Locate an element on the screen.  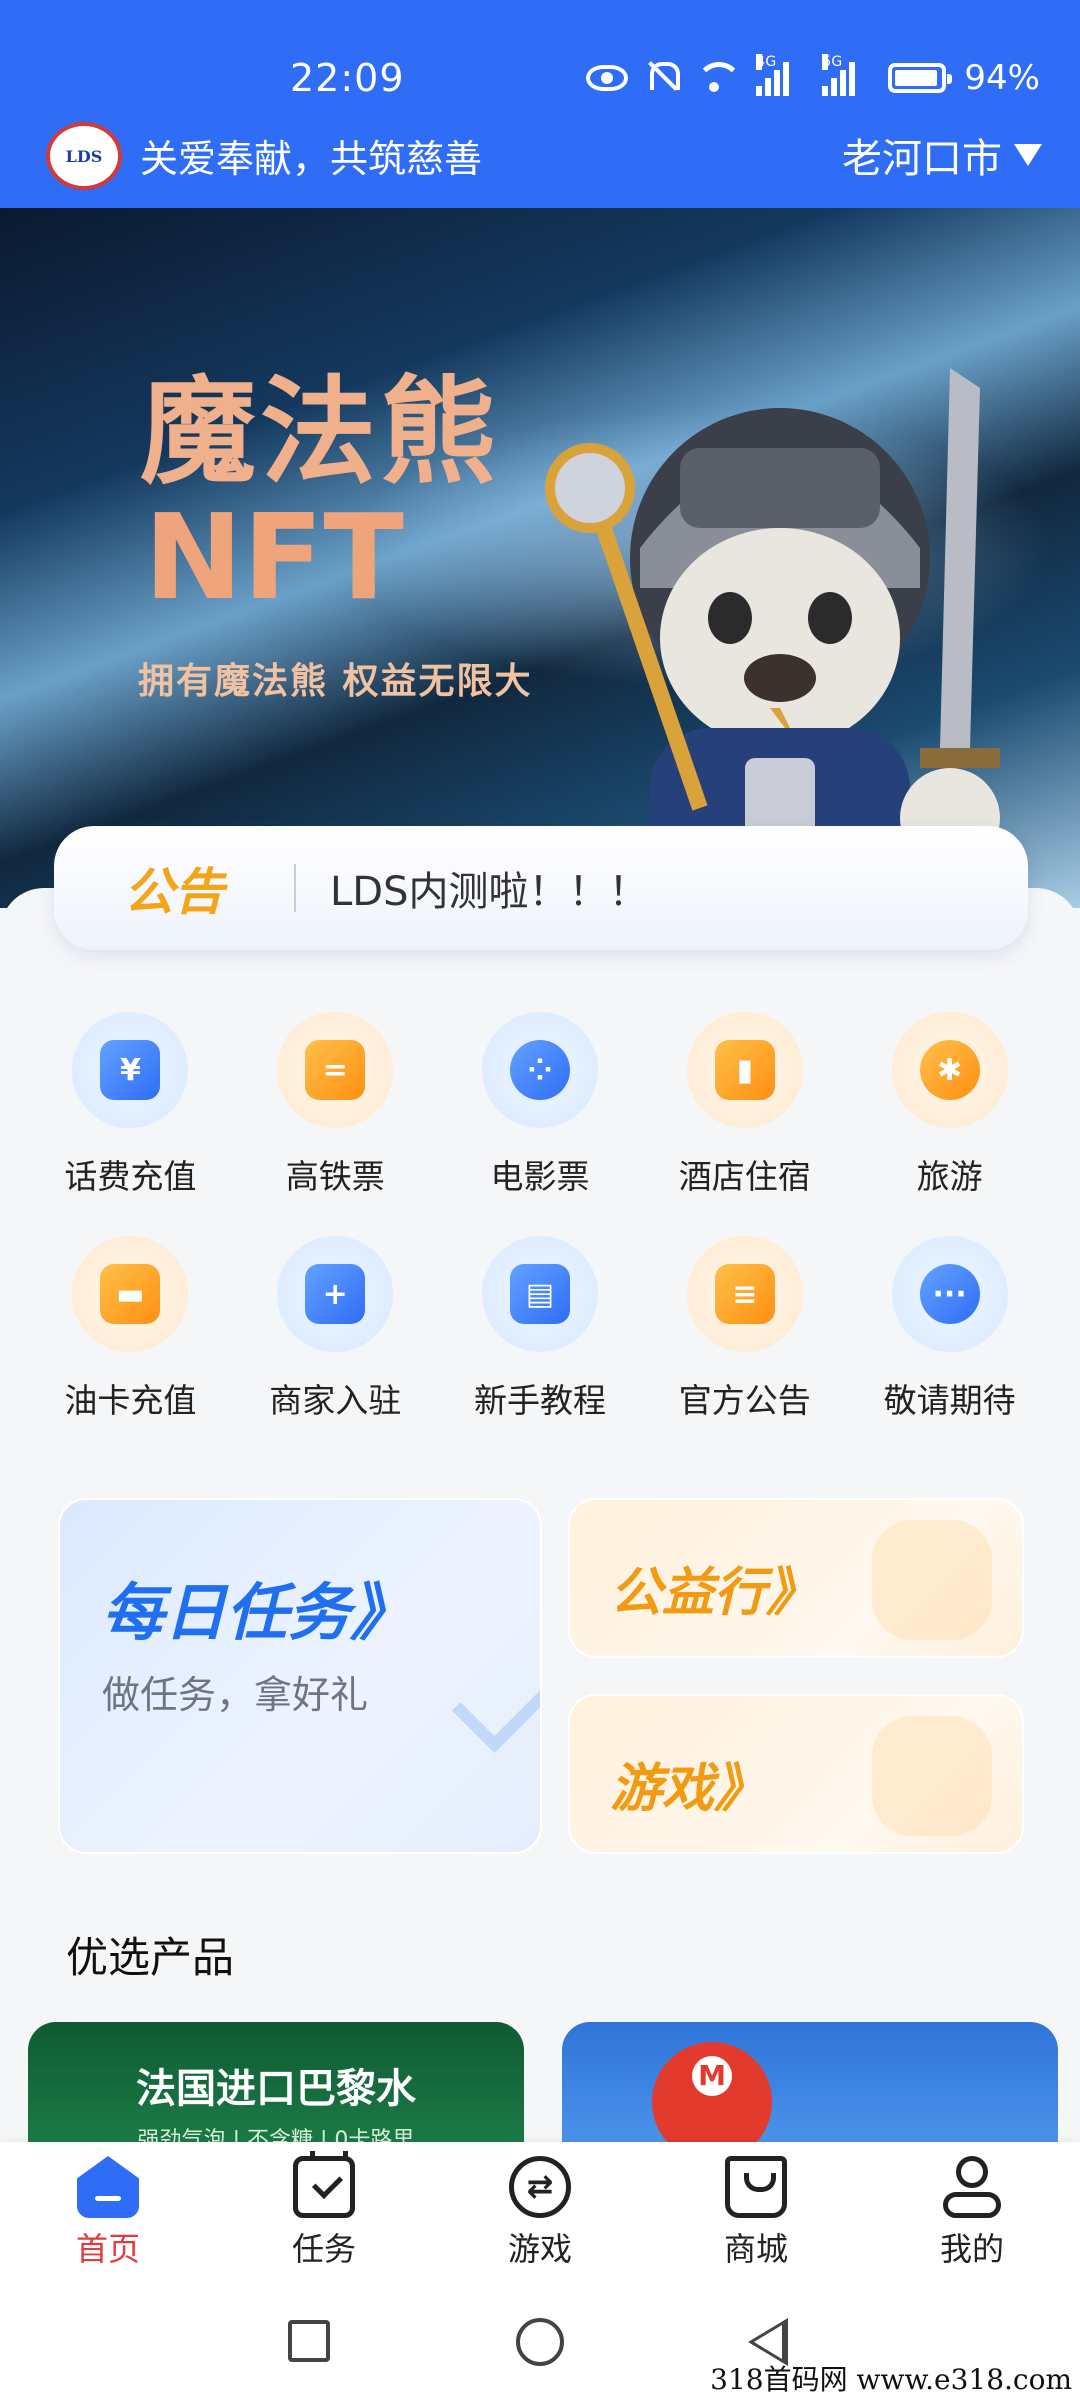
home-circle-icon is located at coordinates (540, 2342).